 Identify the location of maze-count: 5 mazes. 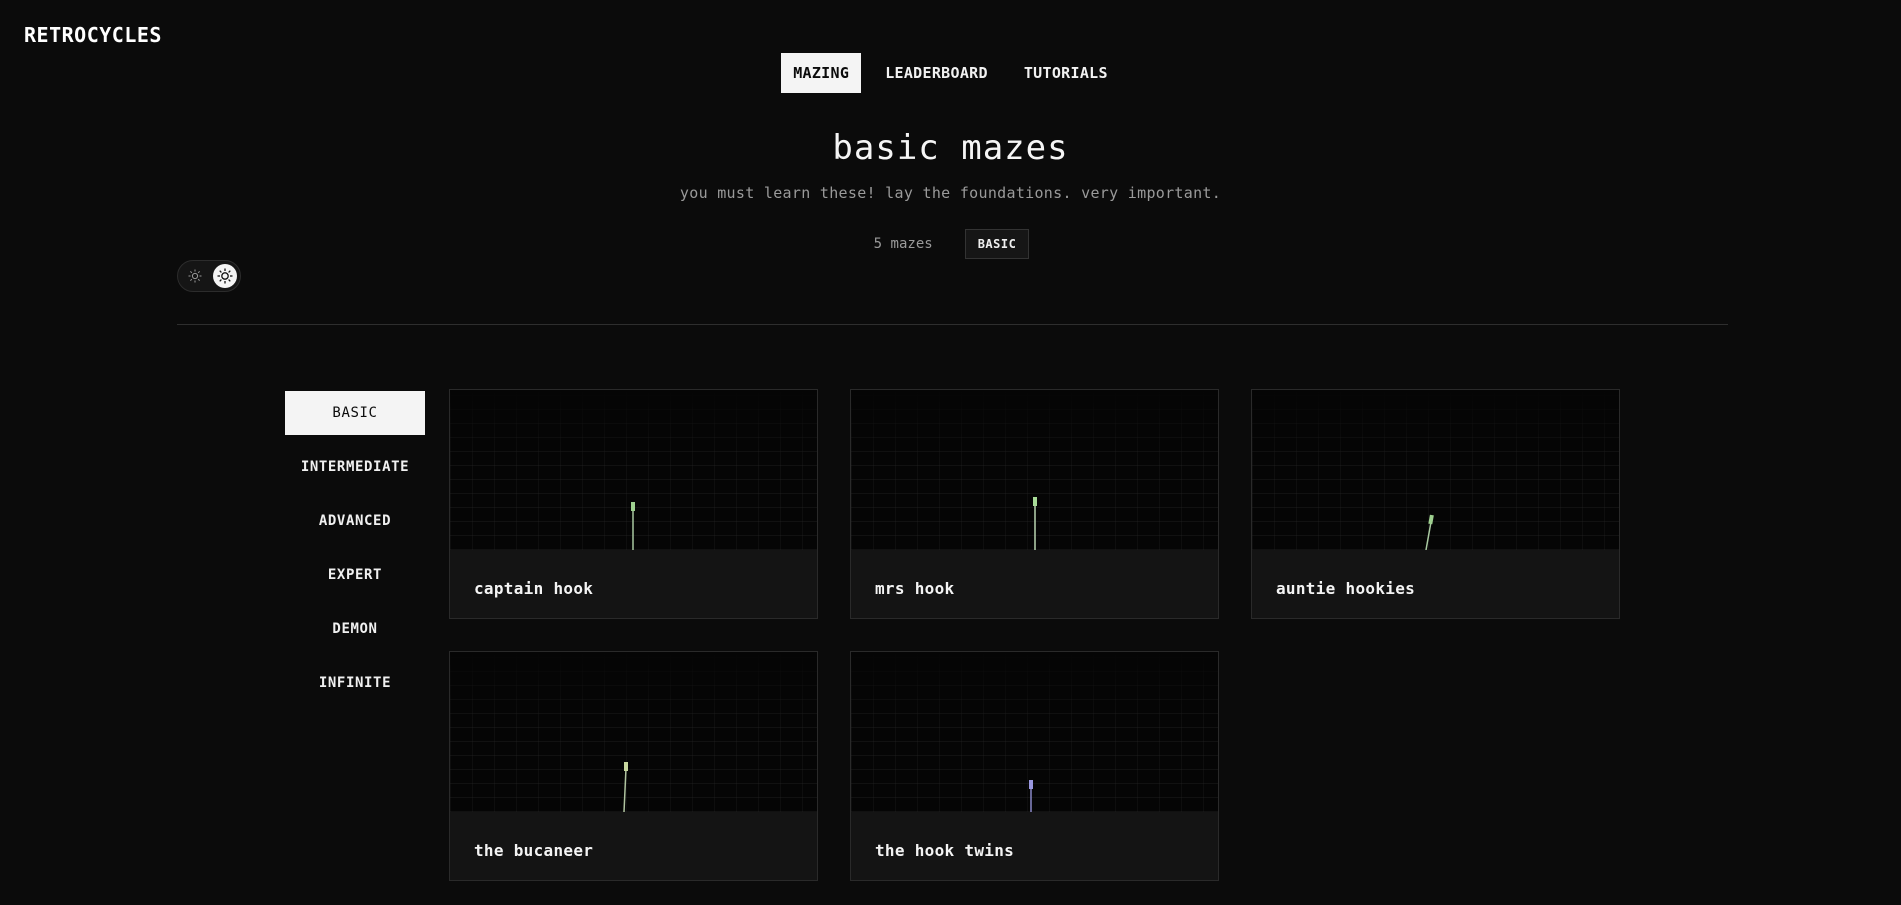
(903, 244).